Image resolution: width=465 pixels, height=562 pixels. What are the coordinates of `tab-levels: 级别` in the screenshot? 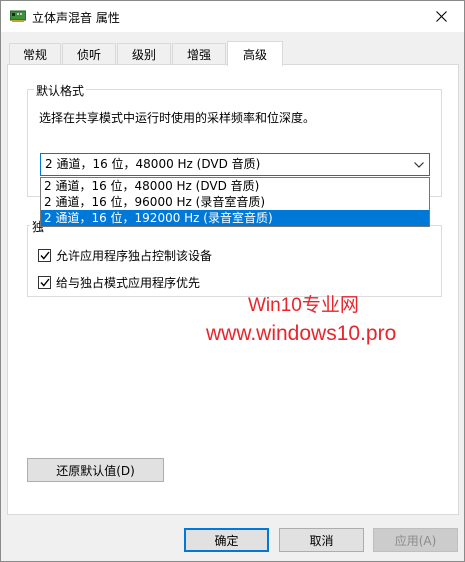 It's located at (144, 54).